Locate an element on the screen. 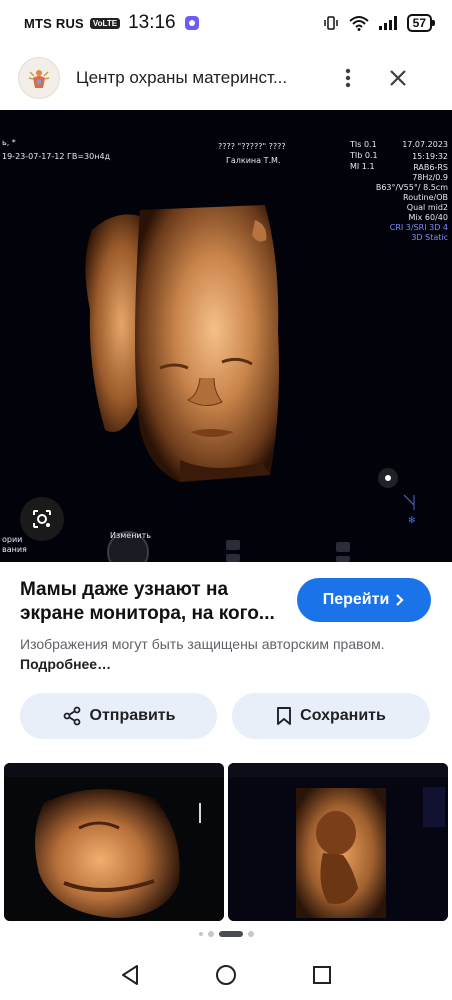 The image size is (452, 1000). us-top-left-2: 19-23-07-17-12 ГВ=30н4д is located at coordinates (56, 156).